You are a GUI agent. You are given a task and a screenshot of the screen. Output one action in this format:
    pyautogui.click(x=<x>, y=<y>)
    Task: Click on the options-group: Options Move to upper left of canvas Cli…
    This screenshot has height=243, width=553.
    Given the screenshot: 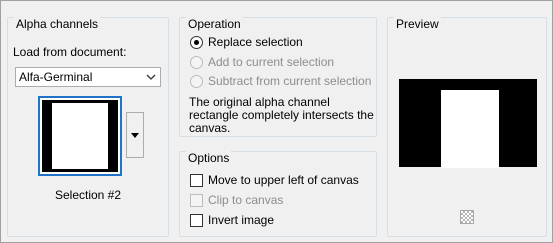 What is the action you would take?
    pyautogui.click(x=278, y=194)
    